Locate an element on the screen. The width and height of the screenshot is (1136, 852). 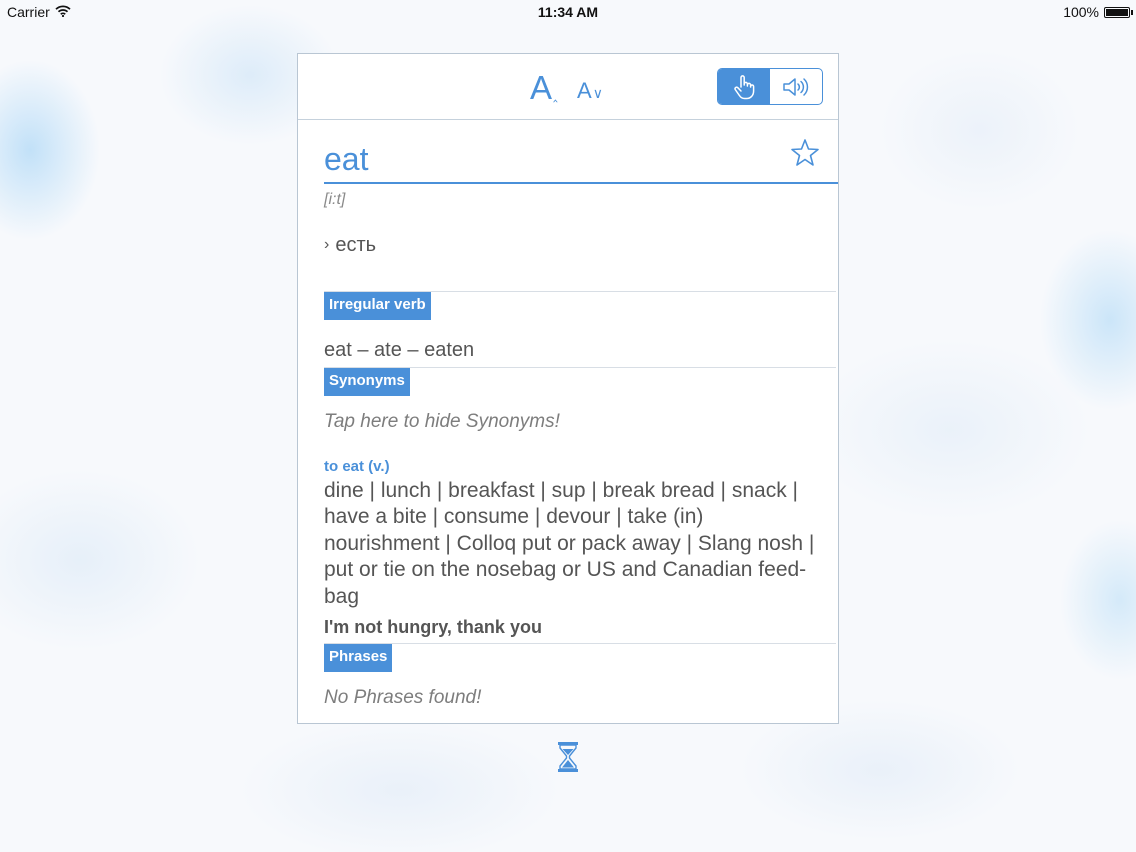
star-icon is located at coordinates (805, 152).